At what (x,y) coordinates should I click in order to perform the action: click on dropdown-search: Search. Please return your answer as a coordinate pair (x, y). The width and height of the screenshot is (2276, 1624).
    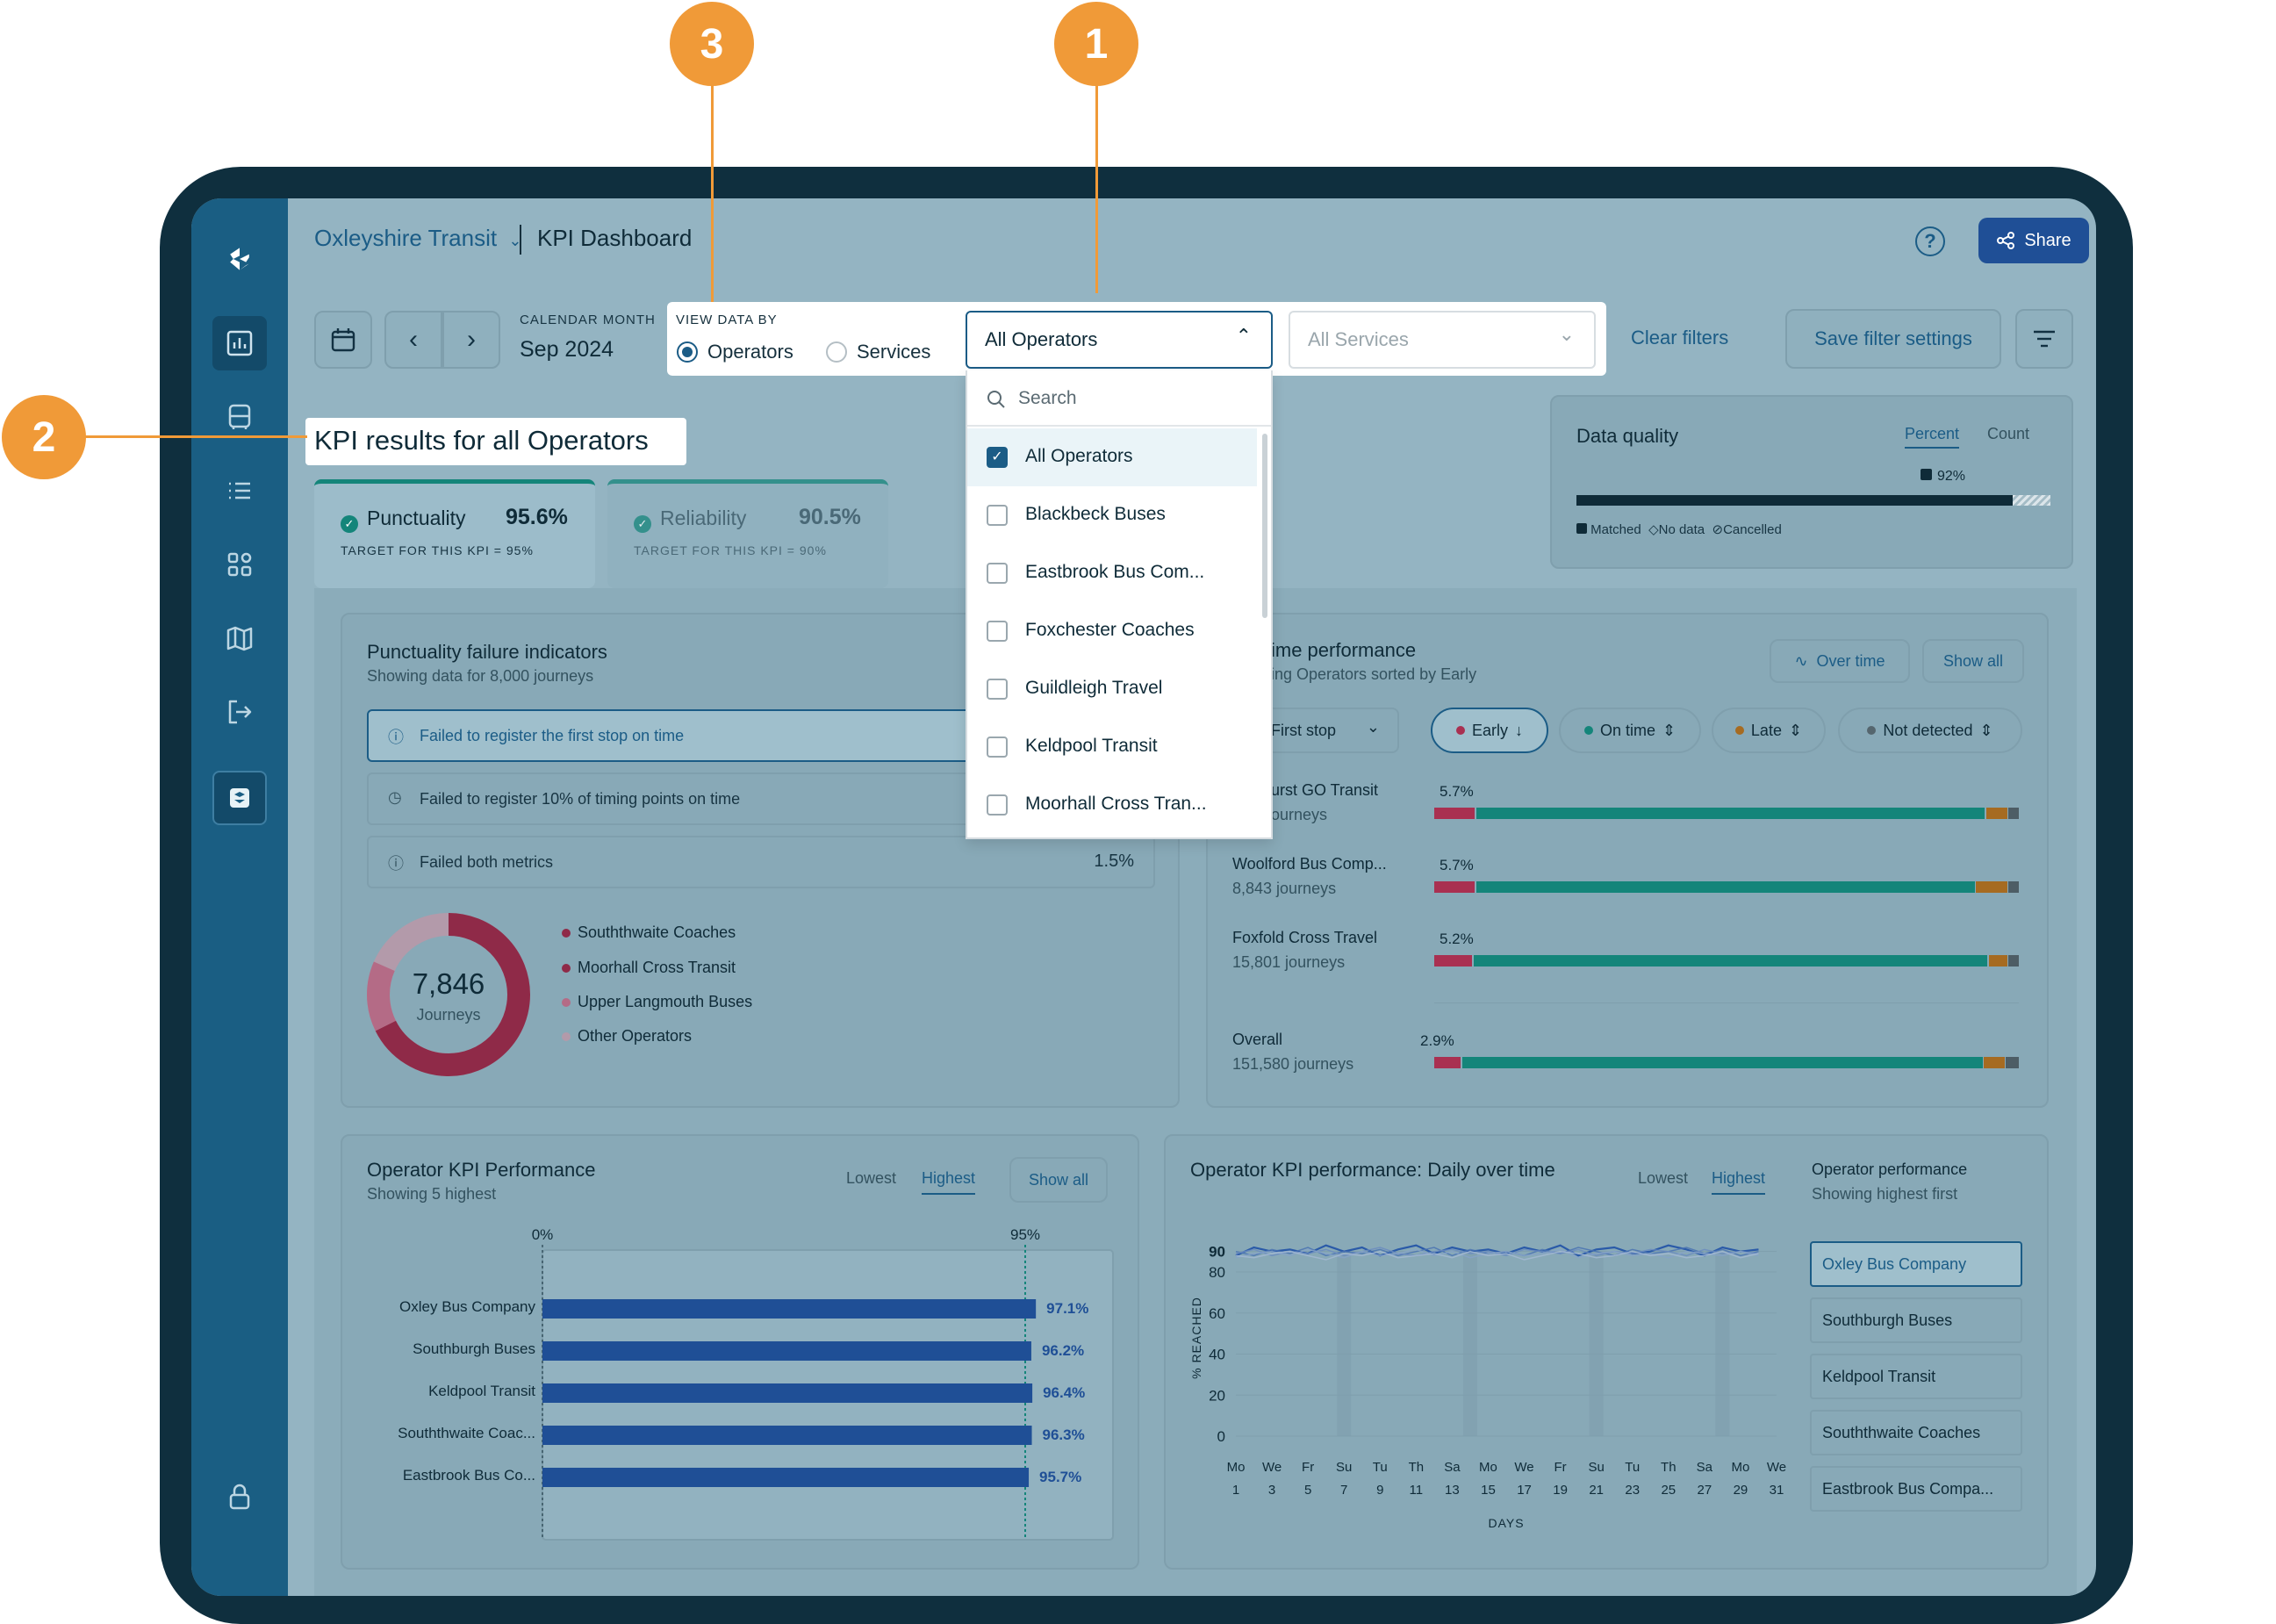
    Looking at the image, I should click on (1119, 399).